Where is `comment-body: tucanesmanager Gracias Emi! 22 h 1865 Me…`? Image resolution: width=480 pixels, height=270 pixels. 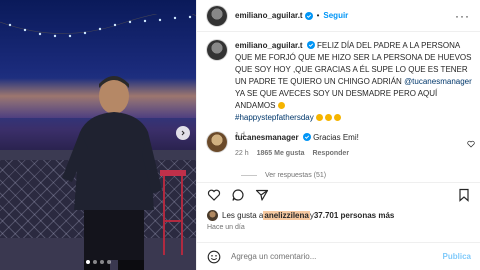
comment-body: tucanesmanager Gracias Emi! 22 h 1865 Me… is located at coordinates (297, 146).